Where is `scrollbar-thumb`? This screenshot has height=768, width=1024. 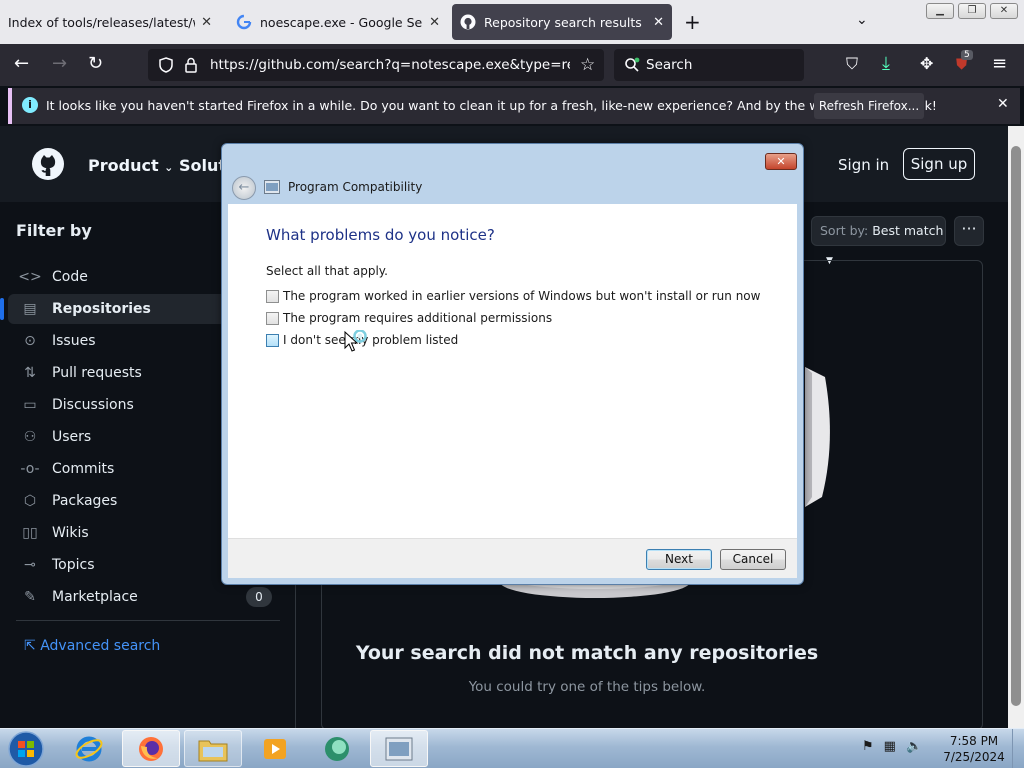
scrollbar-thumb is located at coordinates (1016, 426).